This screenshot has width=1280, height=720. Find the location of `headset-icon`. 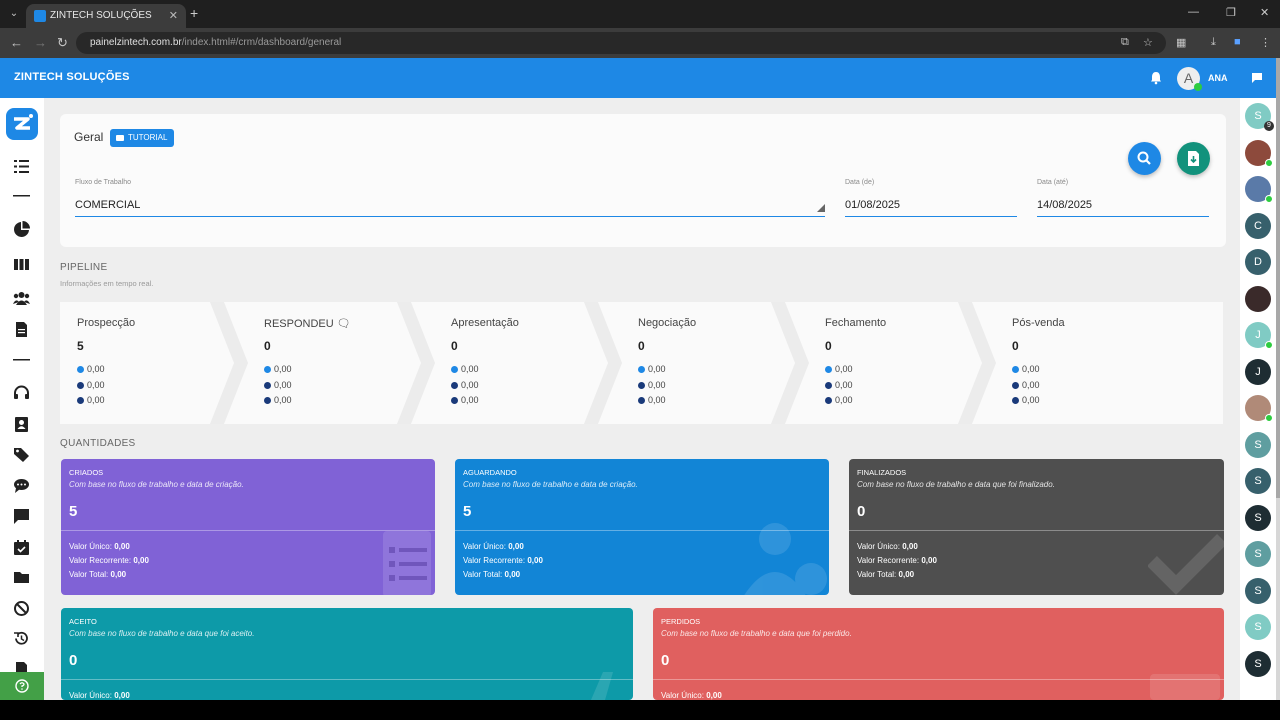

headset-icon is located at coordinates (21, 393).